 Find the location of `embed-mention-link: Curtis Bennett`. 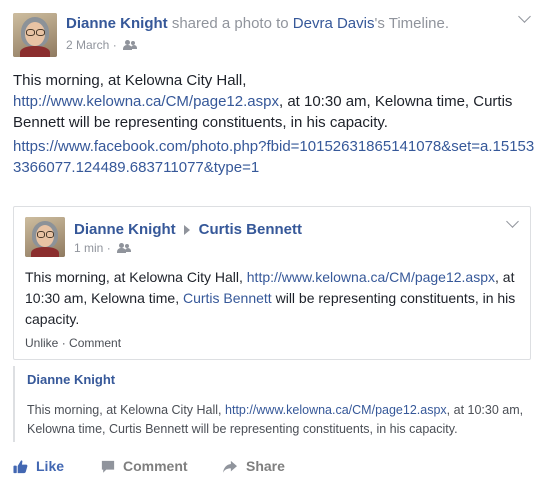

embed-mention-link: Curtis Bennett is located at coordinates (227, 298).